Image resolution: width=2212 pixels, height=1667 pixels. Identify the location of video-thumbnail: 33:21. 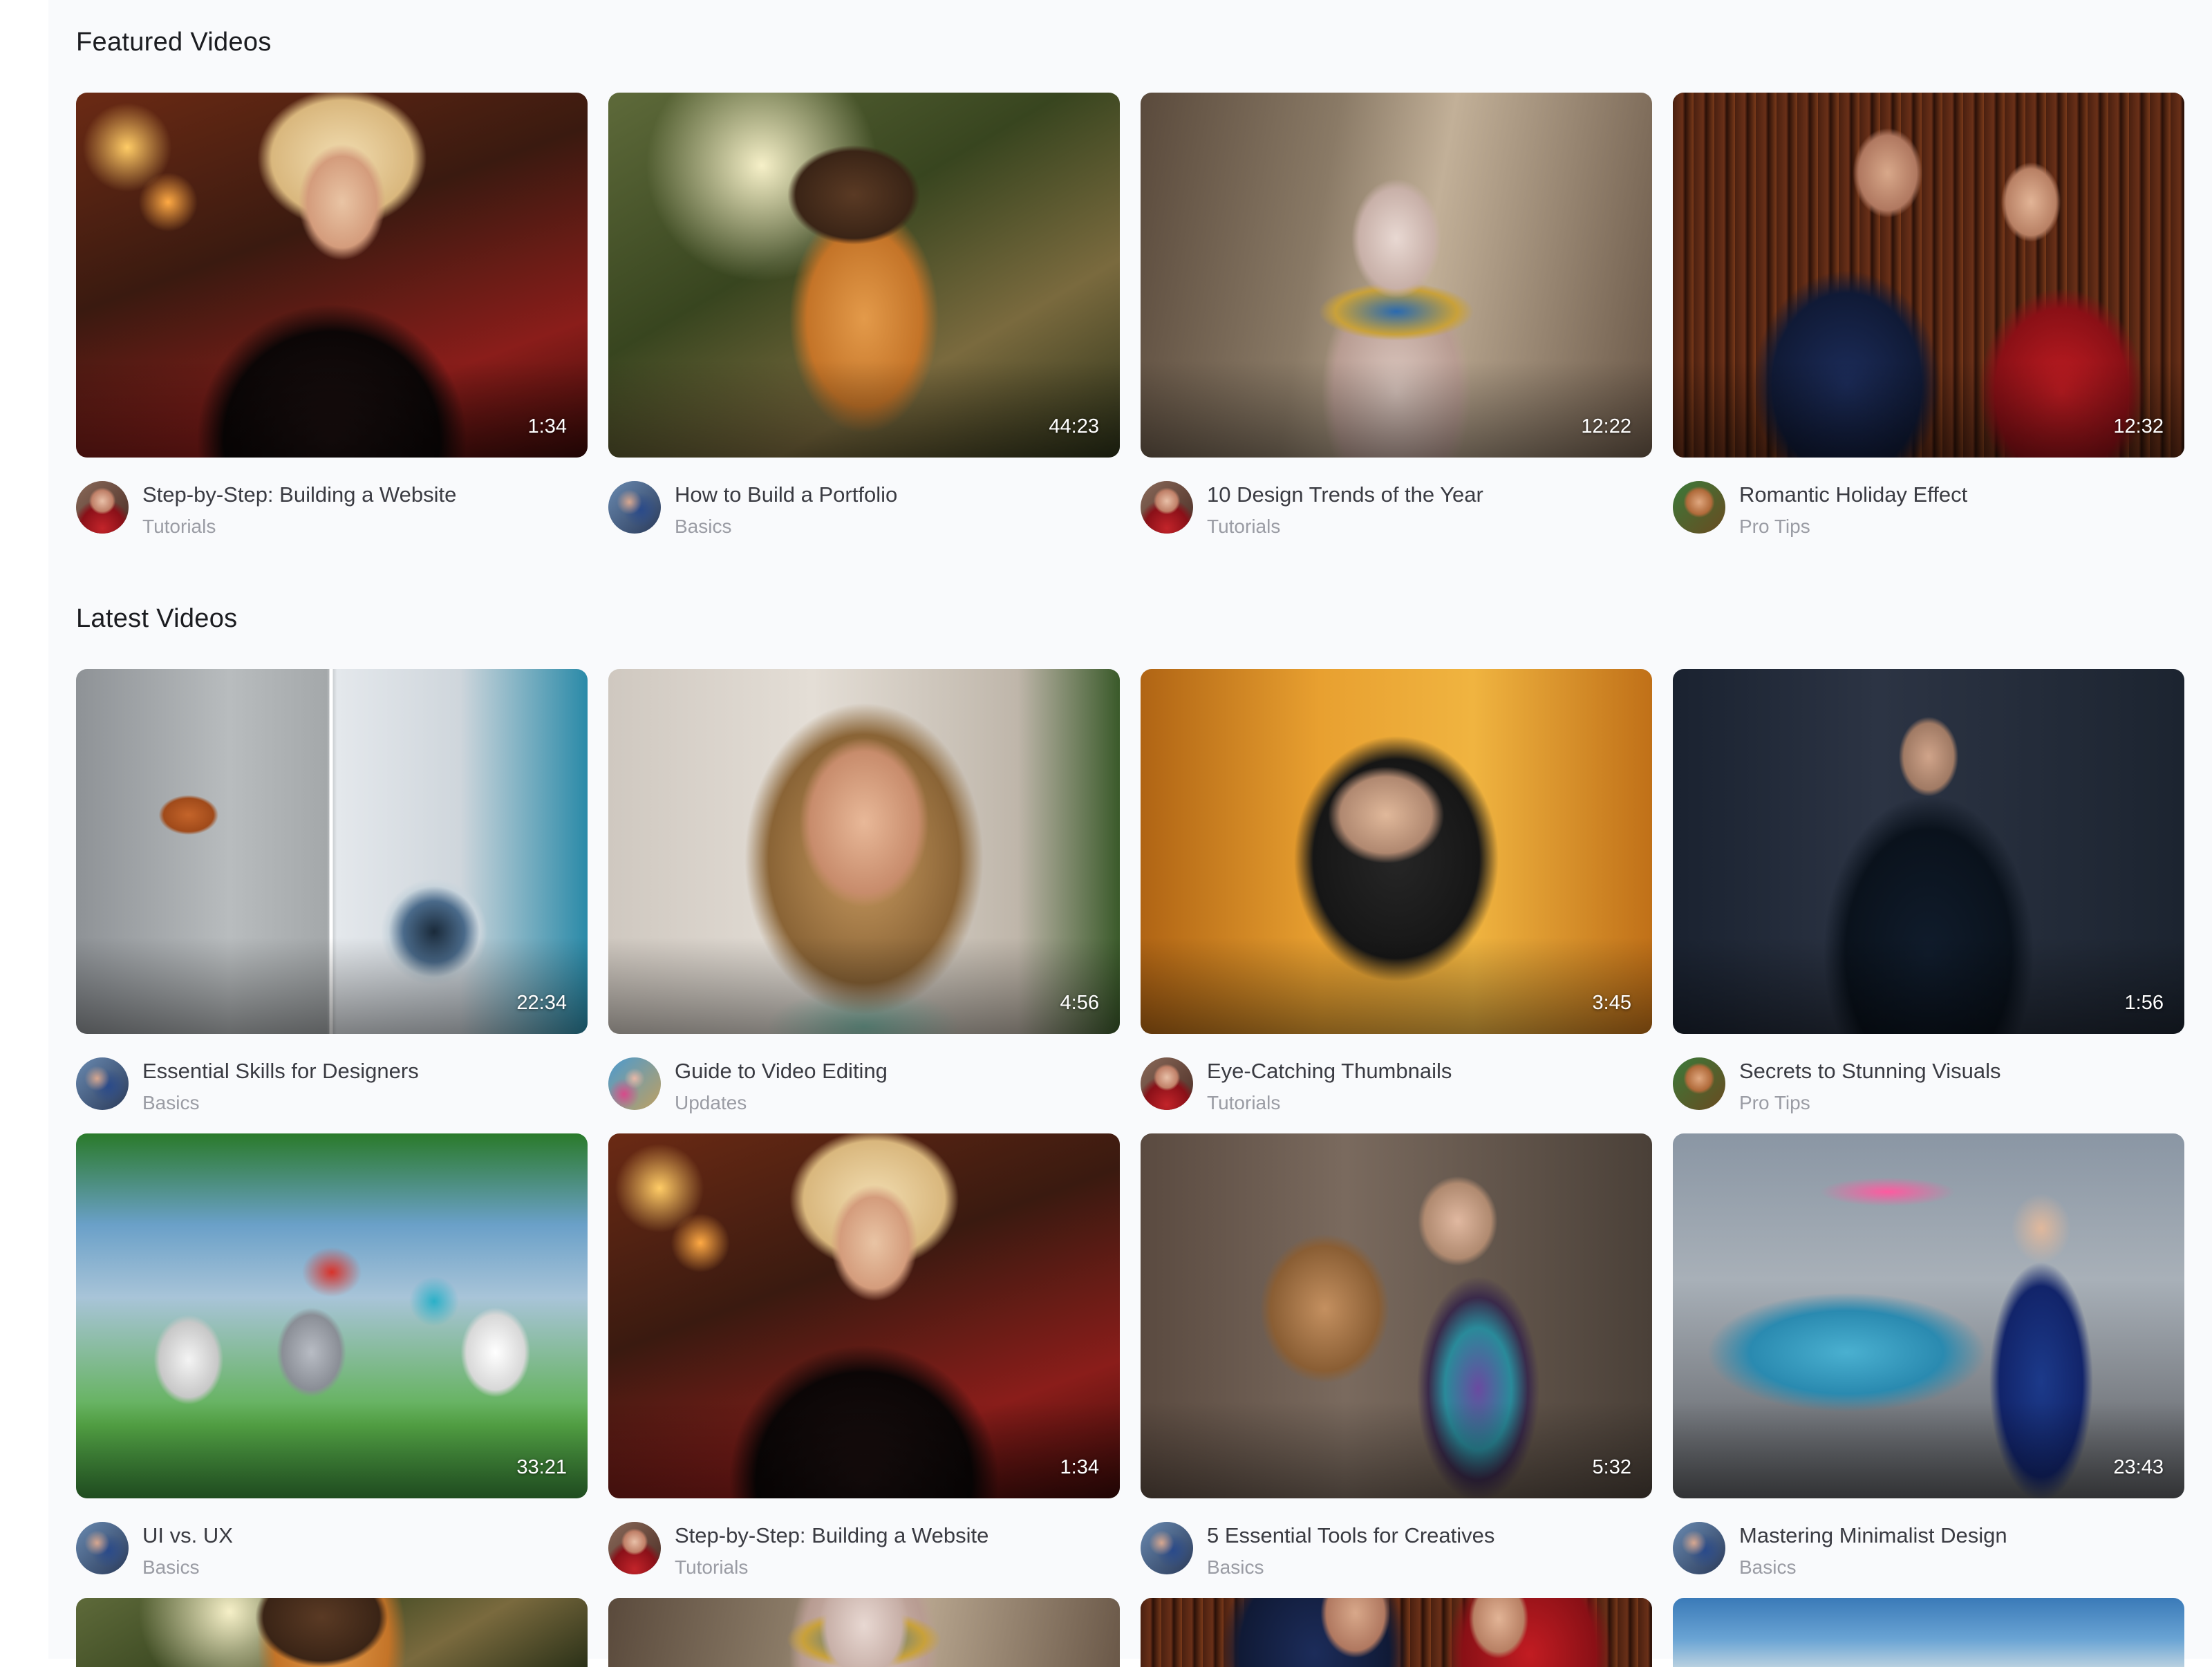
(332, 1315).